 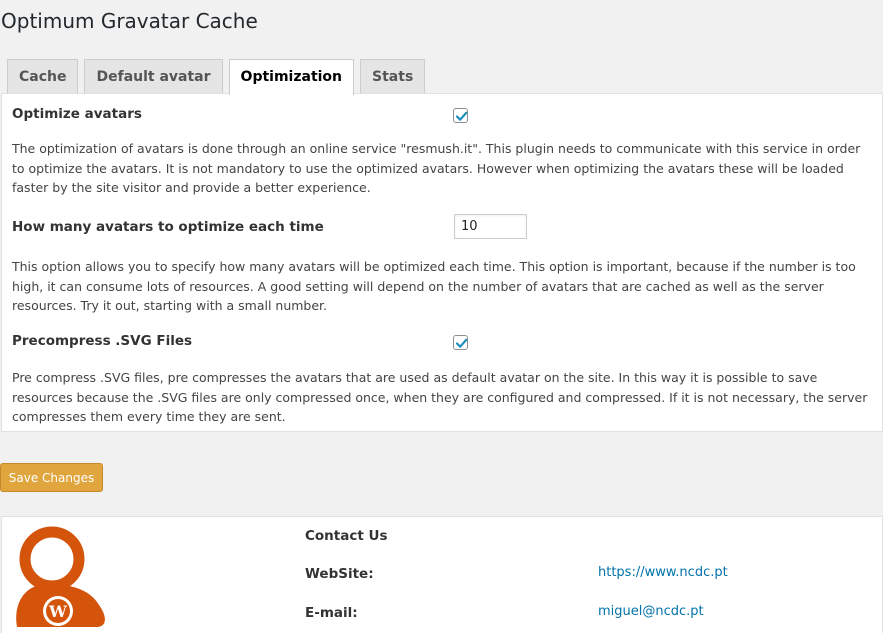 I want to click on wordpress-avatar-icon: W, so click(x=60, y=576).